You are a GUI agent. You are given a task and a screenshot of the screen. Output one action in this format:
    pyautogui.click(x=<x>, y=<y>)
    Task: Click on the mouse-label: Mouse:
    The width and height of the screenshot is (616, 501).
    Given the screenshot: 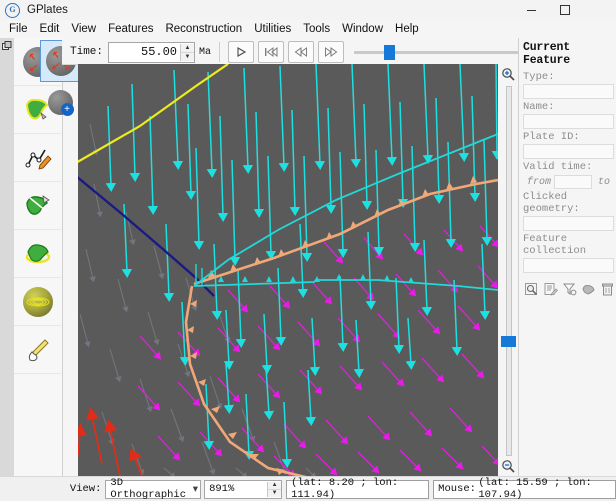 What is the action you would take?
    pyautogui.click(x=457, y=489)
    